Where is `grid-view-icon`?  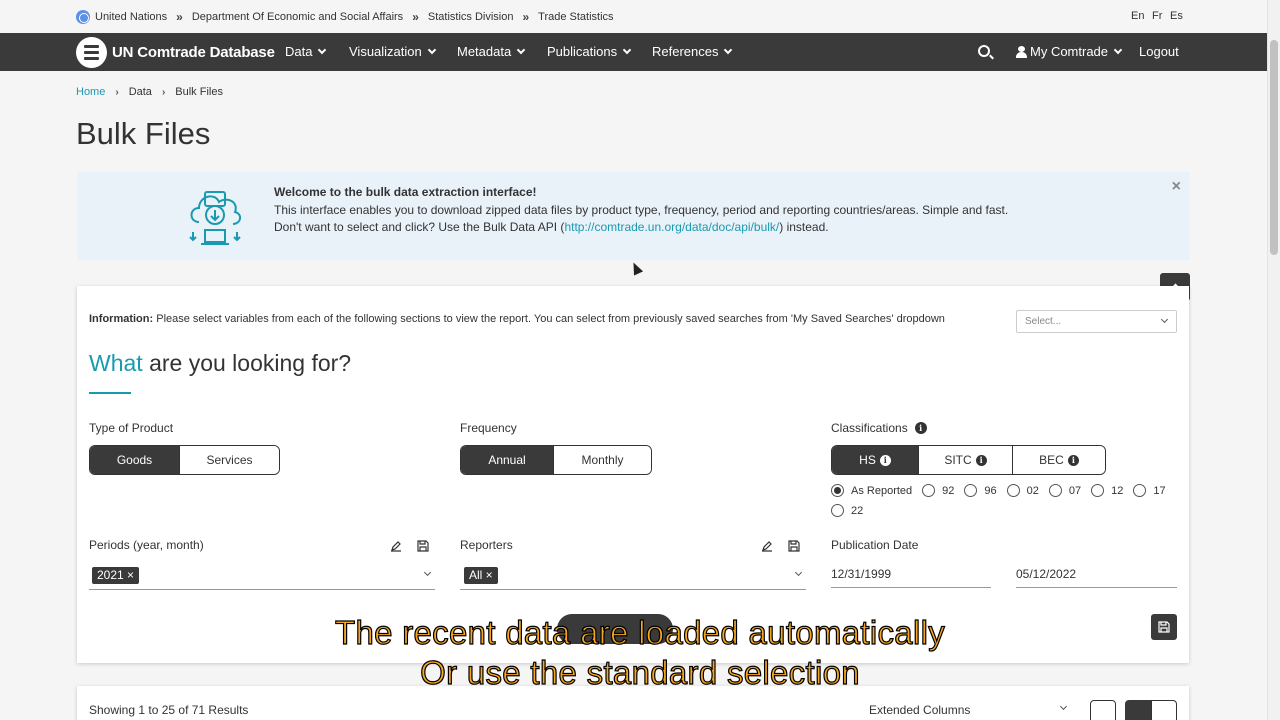 grid-view-icon is located at coordinates (1164, 710).